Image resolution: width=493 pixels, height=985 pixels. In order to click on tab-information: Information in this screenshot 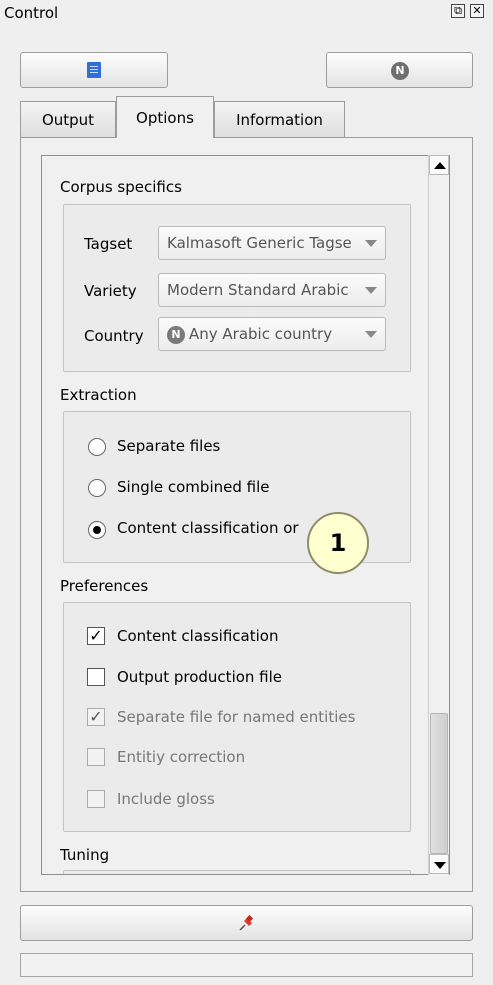, I will do `click(279, 119)`.